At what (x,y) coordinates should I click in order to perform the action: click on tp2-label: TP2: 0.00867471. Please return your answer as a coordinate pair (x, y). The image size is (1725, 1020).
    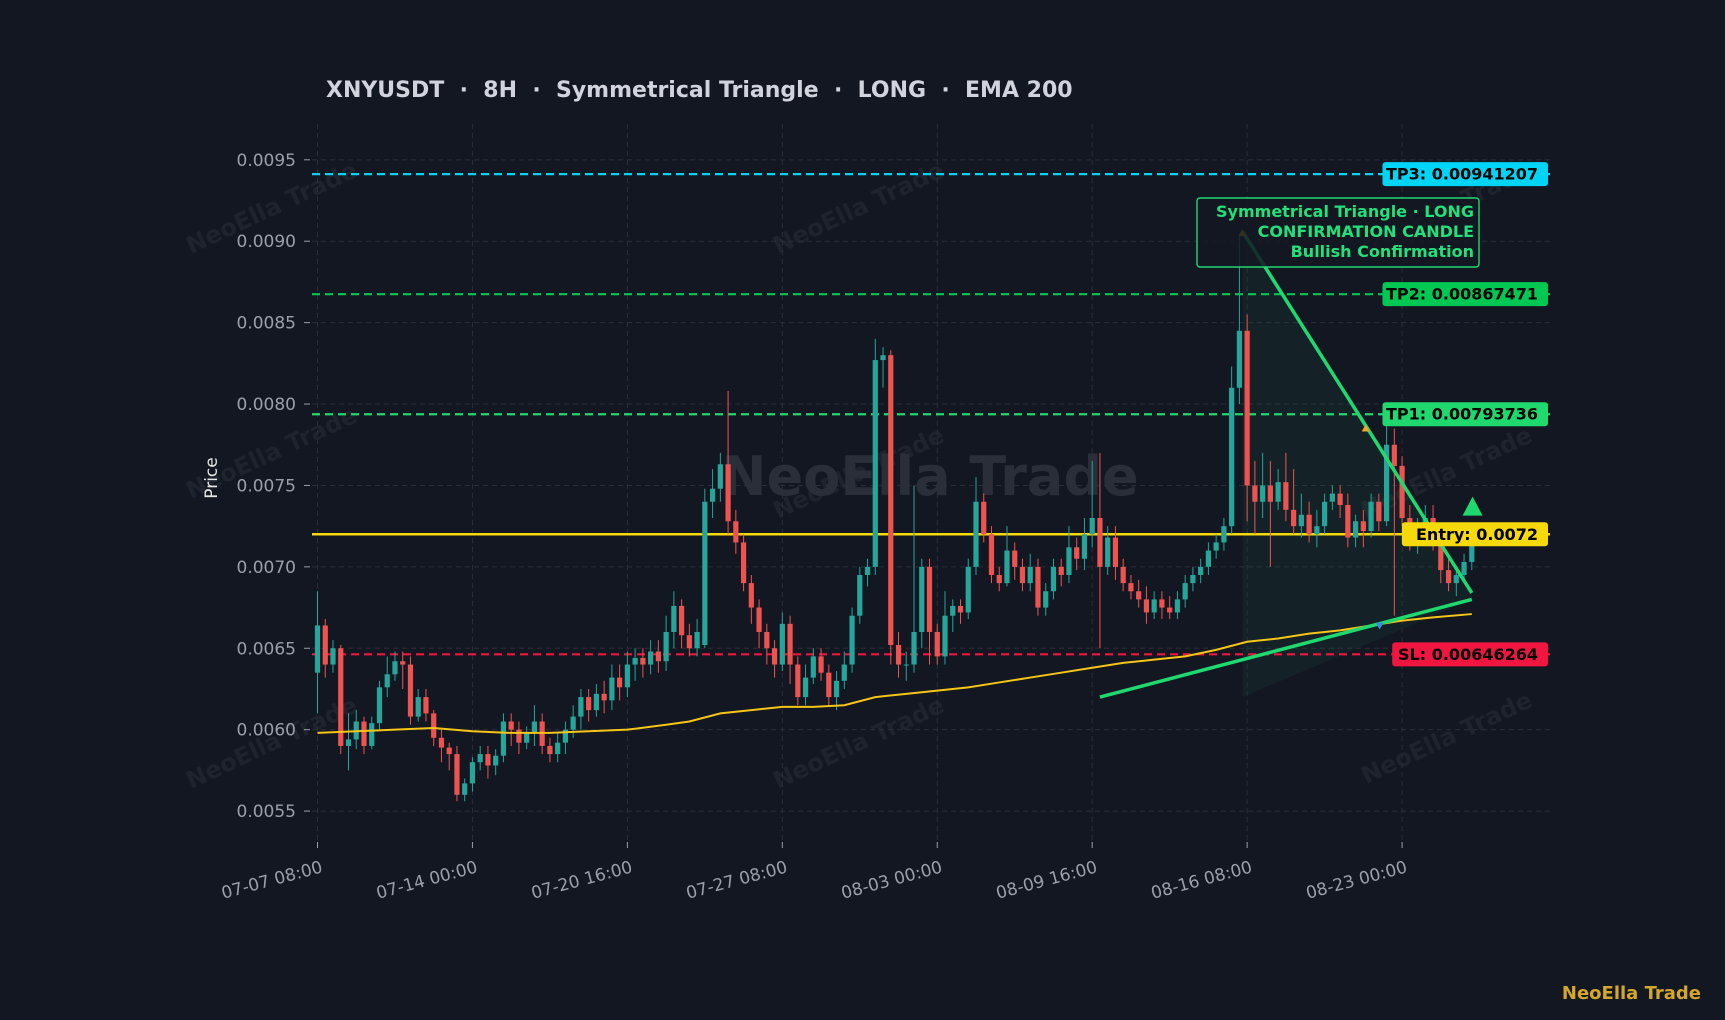
    Looking at the image, I should click on (1462, 294).